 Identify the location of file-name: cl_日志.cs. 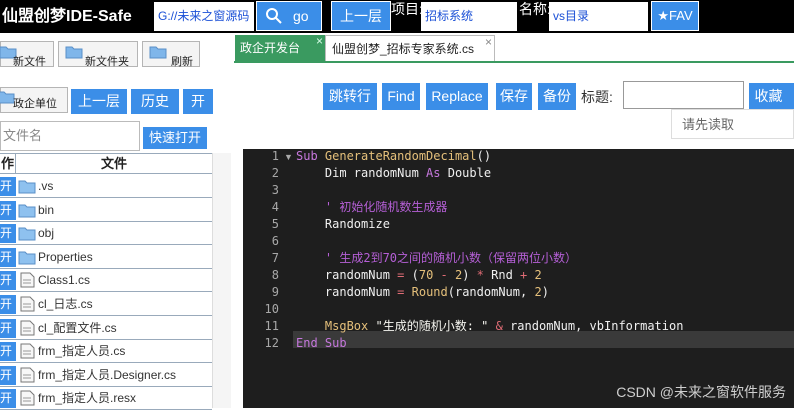
(65, 304).